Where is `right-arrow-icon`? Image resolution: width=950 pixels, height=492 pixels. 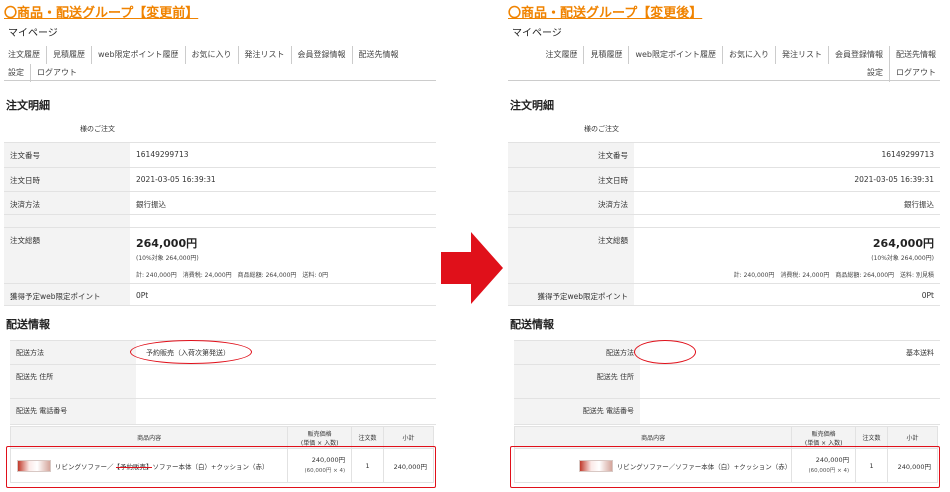
right-arrow-icon is located at coordinates (472, 268).